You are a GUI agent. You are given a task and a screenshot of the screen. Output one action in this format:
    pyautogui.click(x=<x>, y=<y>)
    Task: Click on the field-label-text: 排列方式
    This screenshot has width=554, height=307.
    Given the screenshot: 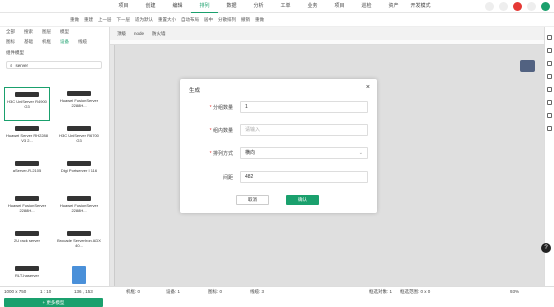 What is the action you would take?
    pyautogui.click(x=222, y=154)
    